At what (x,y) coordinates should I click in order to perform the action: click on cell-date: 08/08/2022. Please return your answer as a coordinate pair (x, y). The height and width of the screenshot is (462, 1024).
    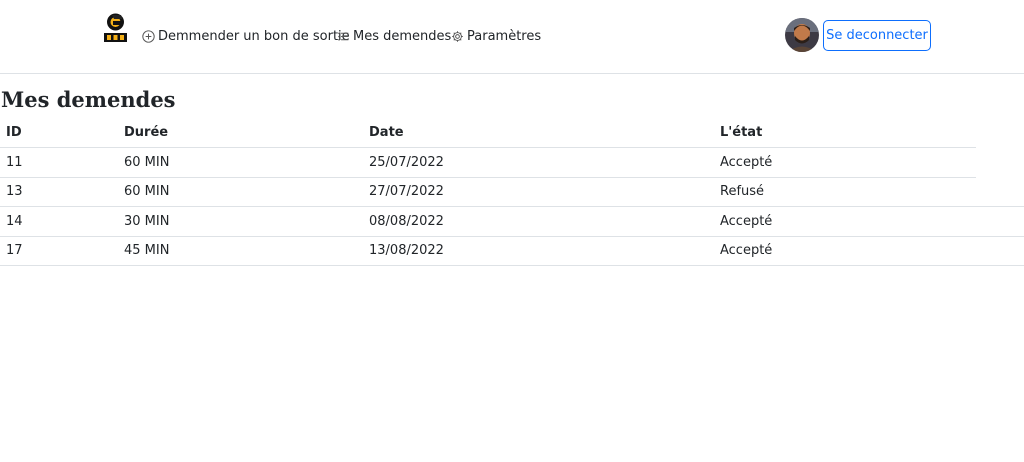
    Looking at the image, I should click on (406, 221).